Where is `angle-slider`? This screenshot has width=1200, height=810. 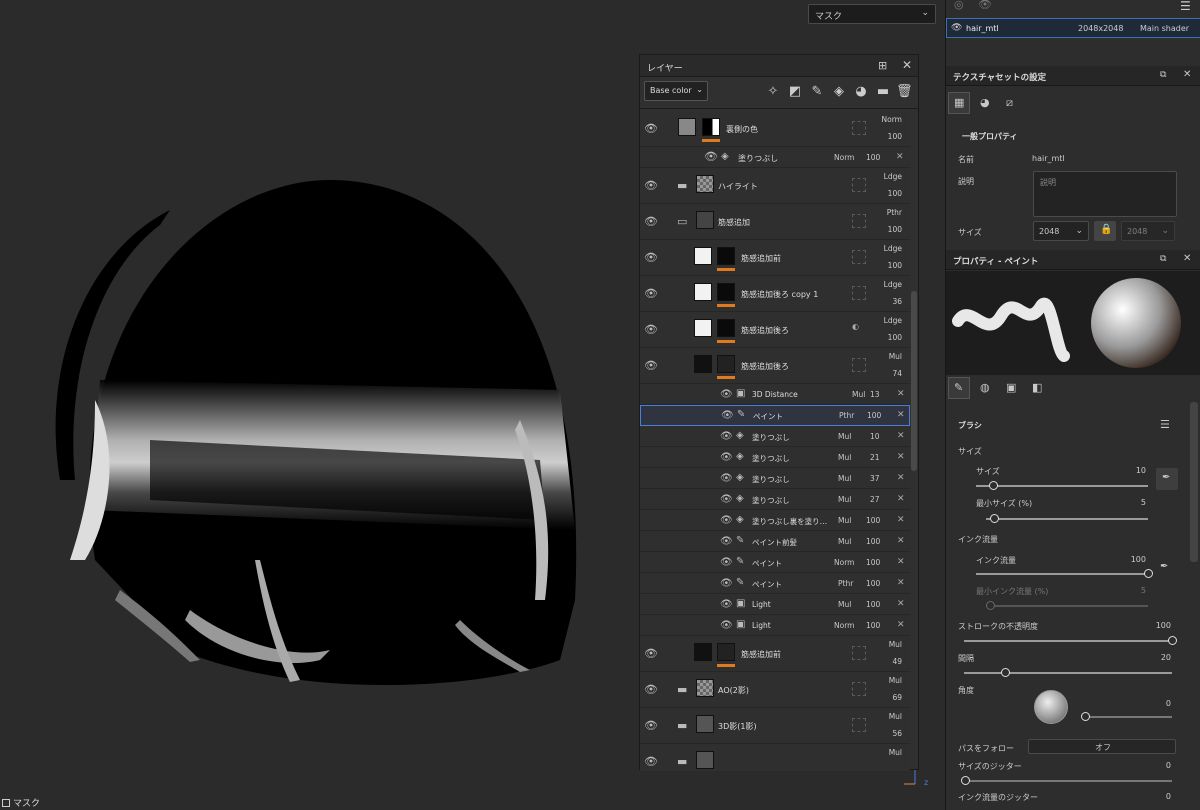
angle-slider is located at coordinates (1128, 717).